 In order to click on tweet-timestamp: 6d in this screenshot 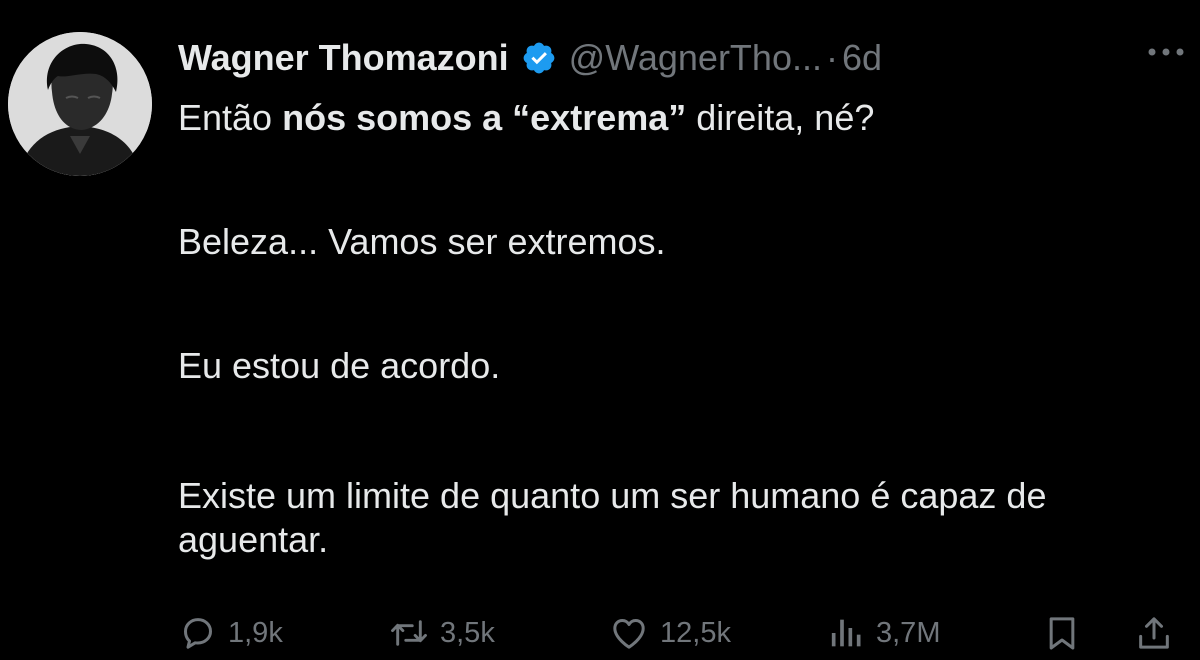, I will do `click(862, 58)`.